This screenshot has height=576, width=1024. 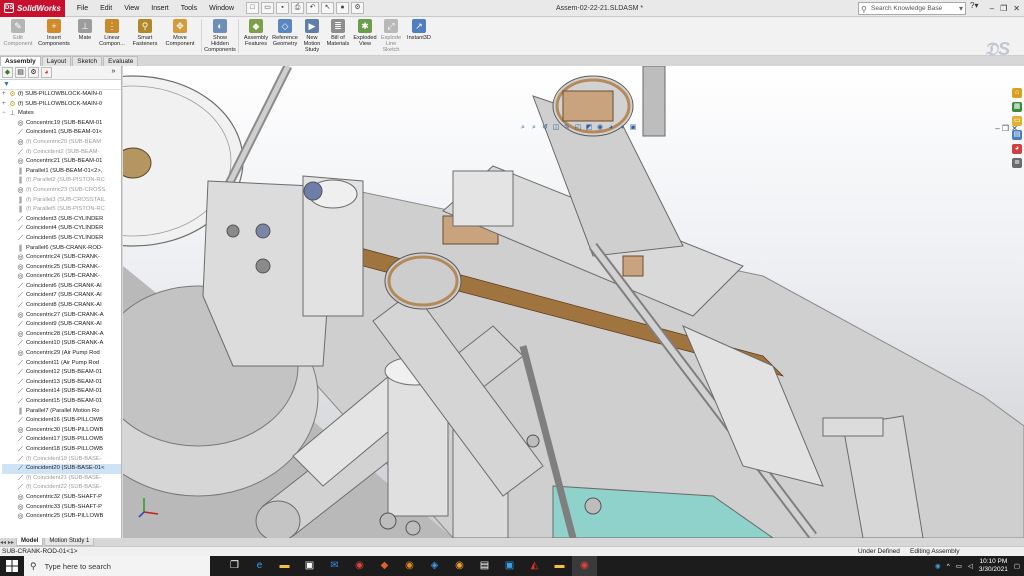 What do you see at coordinates (365, 32) in the screenshot?
I see `exploded-view-button: ✱ Exploded View` at bounding box center [365, 32].